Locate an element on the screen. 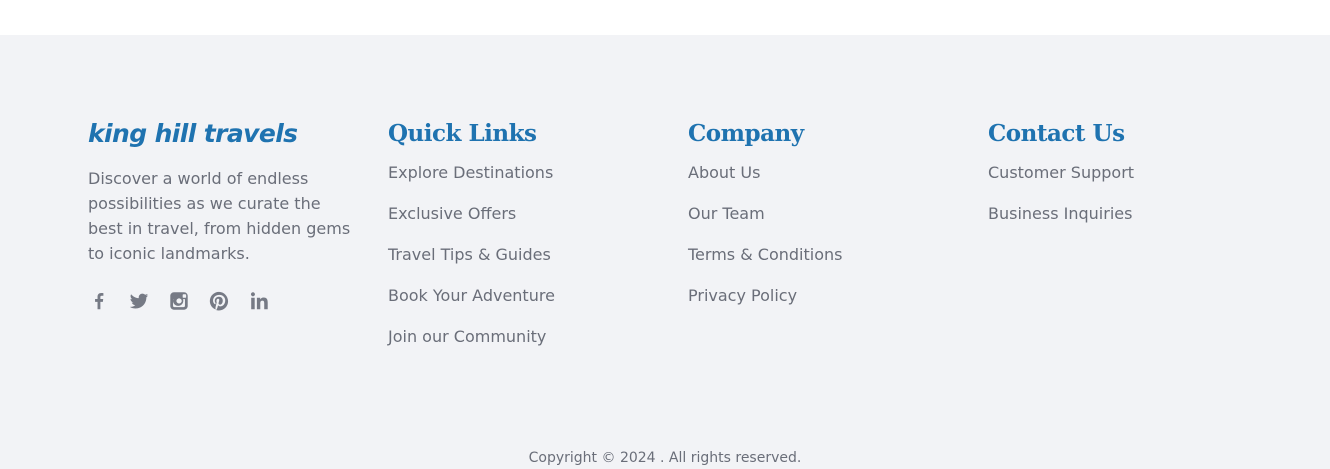 This screenshot has width=1330, height=469. footer-link-book-adventure: Book Your Adventure is located at coordinates (471, 296).